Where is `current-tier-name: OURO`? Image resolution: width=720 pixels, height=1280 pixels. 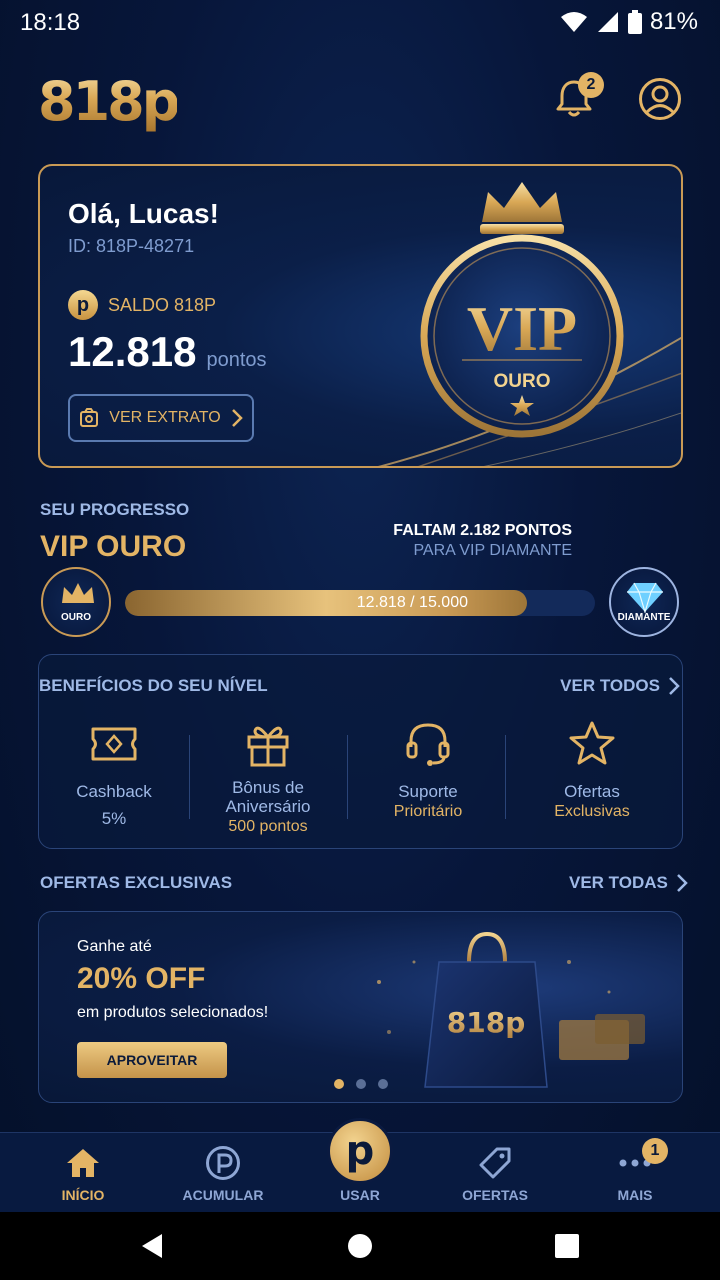 current-tier-name: OURO is located at coordinates (76, 617).